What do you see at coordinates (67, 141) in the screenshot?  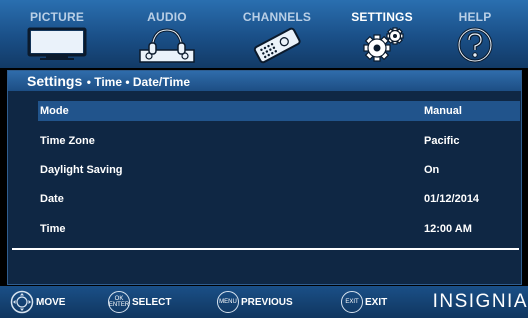 I see `row-label: Time Zone` at bounding box center [67, 141].